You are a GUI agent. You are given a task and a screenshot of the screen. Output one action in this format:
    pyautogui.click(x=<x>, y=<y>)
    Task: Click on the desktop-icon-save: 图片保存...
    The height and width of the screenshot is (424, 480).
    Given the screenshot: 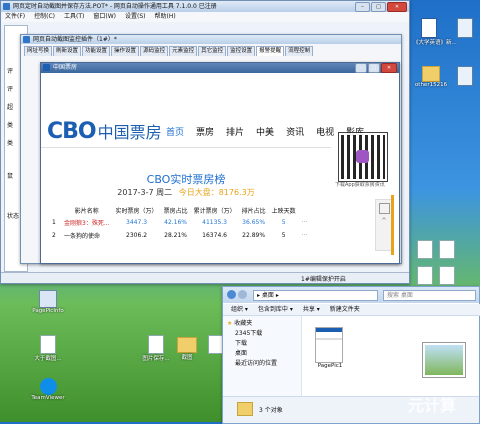 What is the action you would take?
    pyautogui.click(x=156, y=348)
    